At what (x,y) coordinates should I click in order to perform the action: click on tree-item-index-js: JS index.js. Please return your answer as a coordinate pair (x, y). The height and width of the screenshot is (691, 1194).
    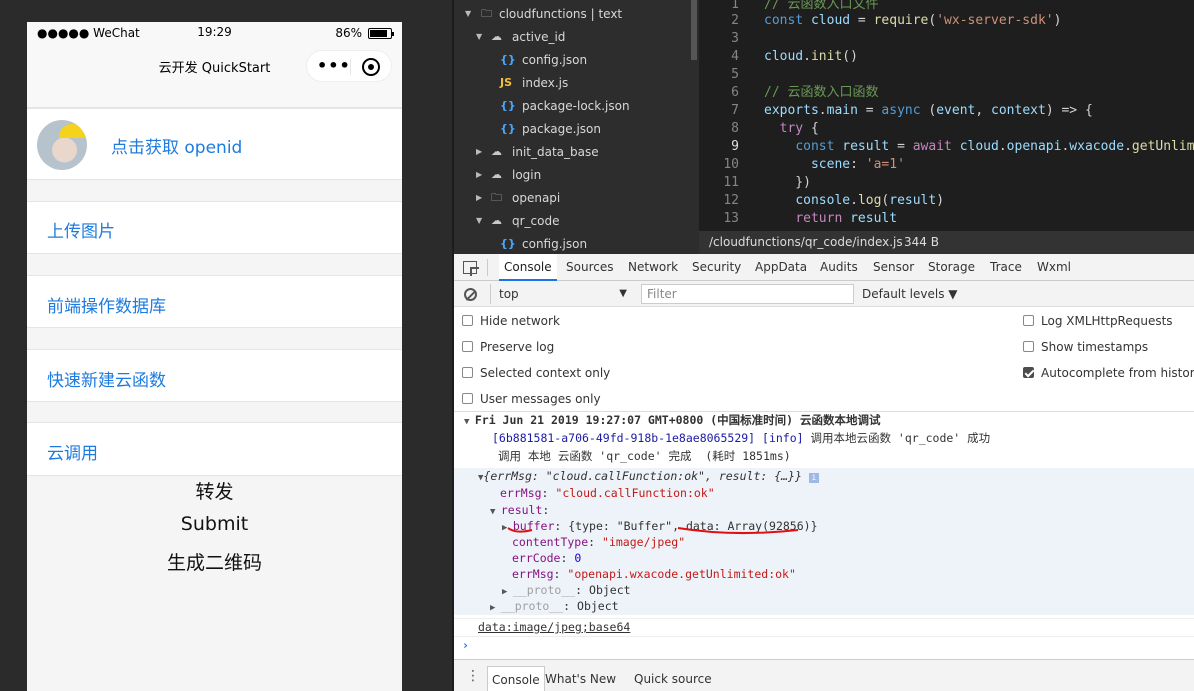
    Looking at the image, I should click on (576, 83).